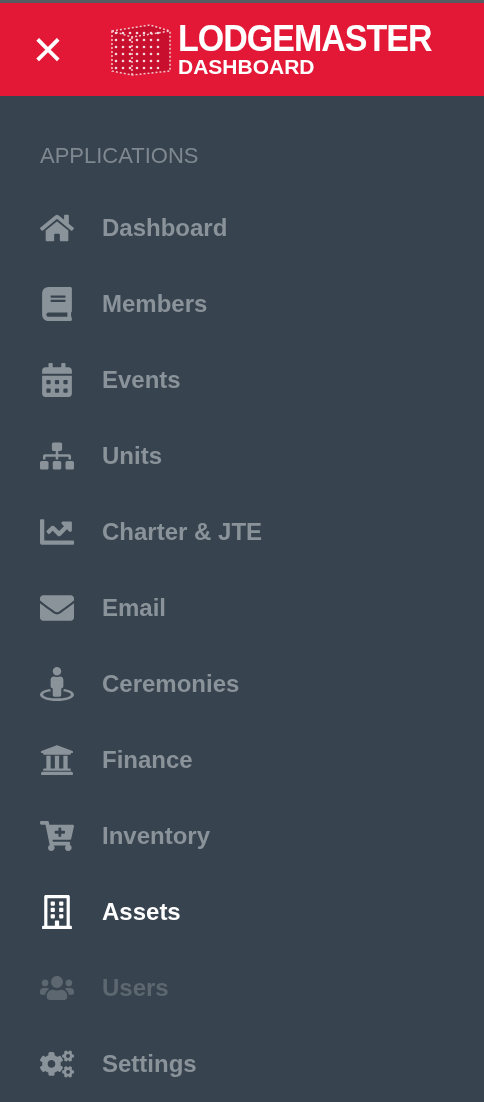 The image size is (484, 1102). I want to click on bank-icon, so click(57, 760).